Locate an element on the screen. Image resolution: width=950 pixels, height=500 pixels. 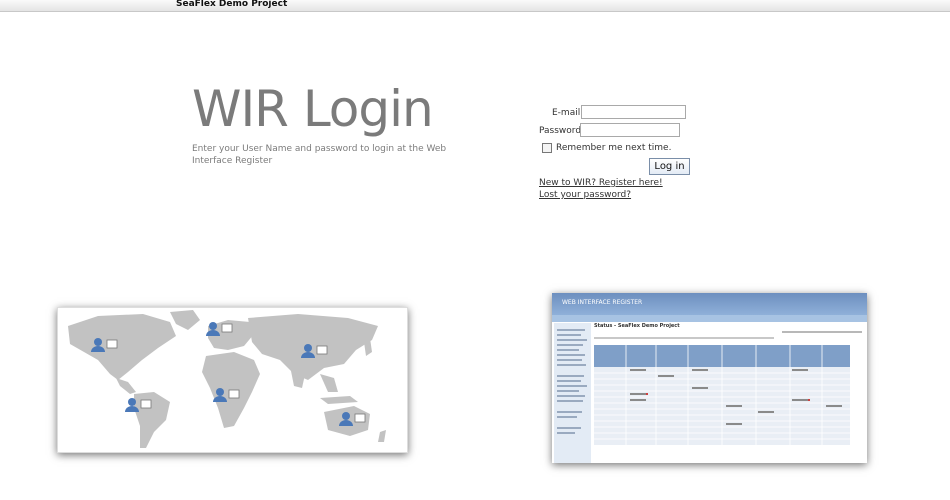
preview-subheader is located at coordinates (709, 318).